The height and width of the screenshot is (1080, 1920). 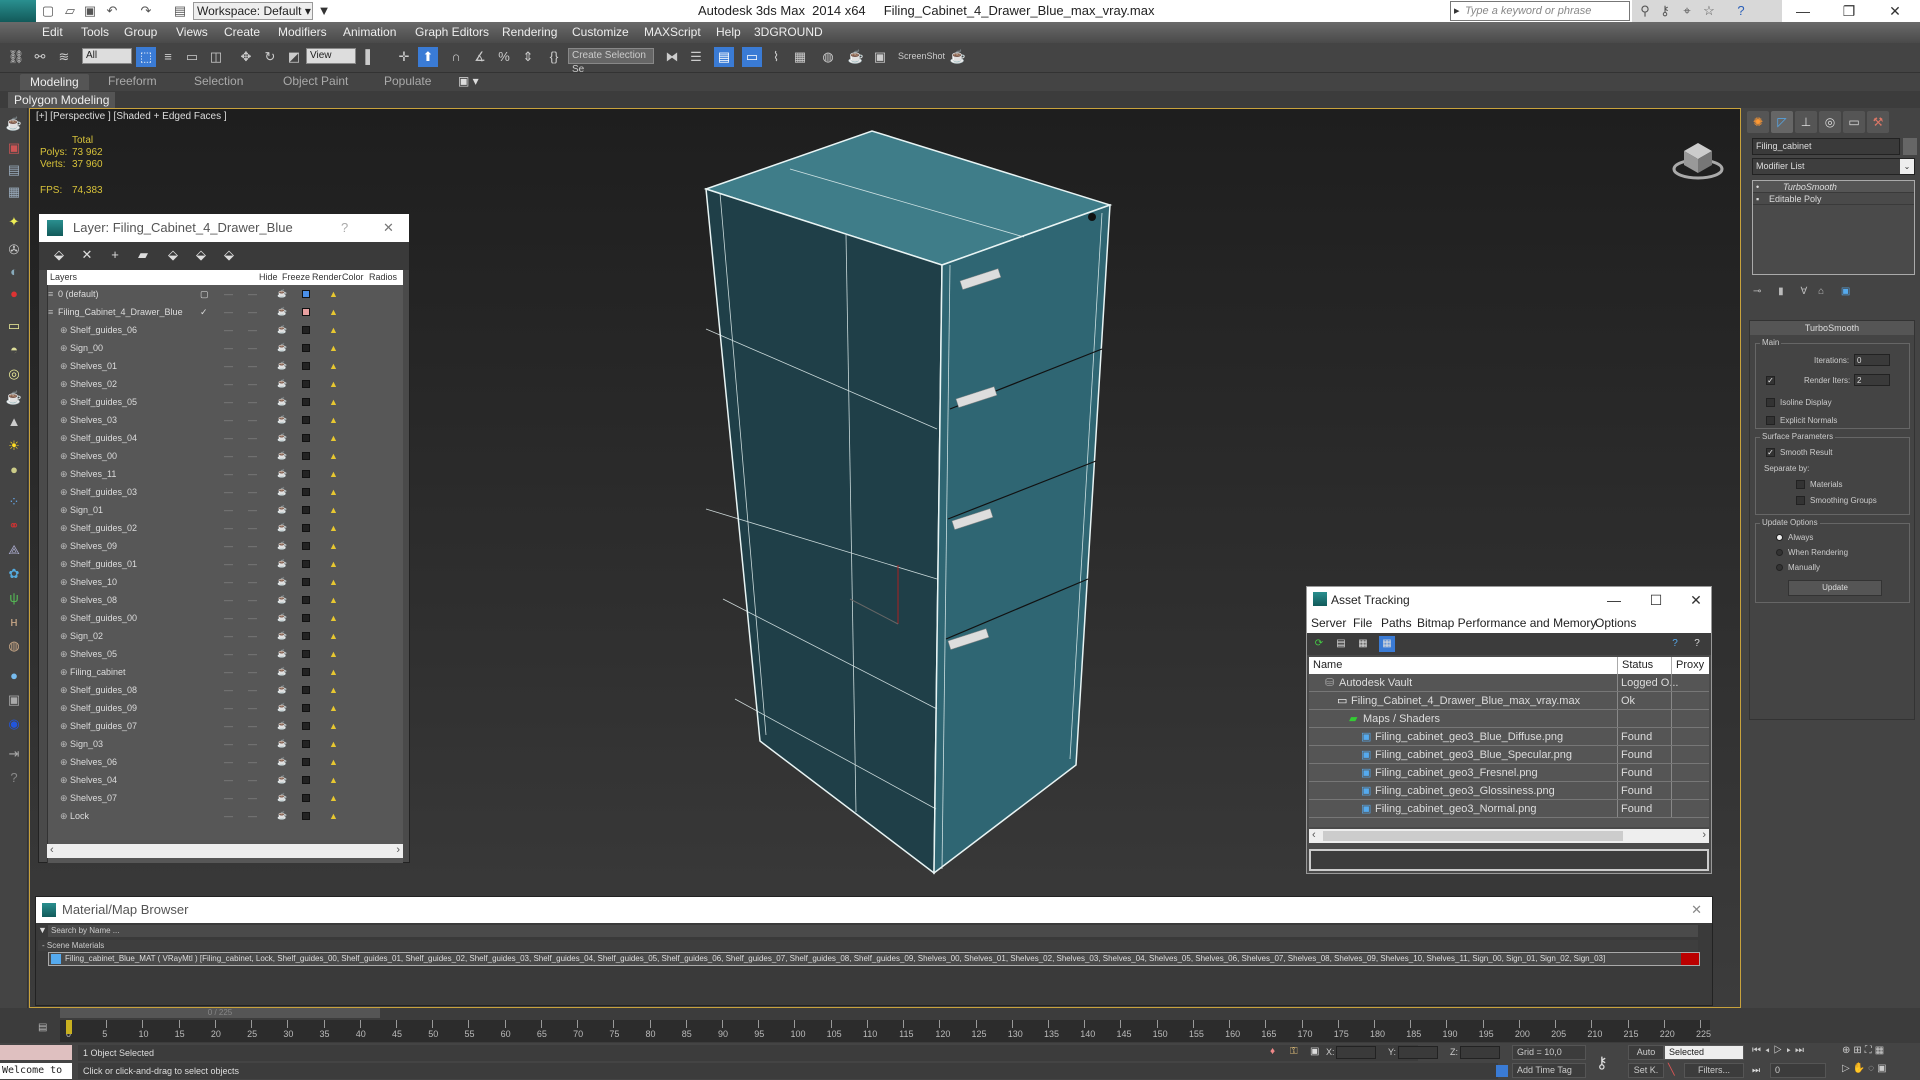 What do you see at coordinates (216, 57) in the screenshot?
I see `window-crossing-icon: ◫` at bounding box center [216, 57].